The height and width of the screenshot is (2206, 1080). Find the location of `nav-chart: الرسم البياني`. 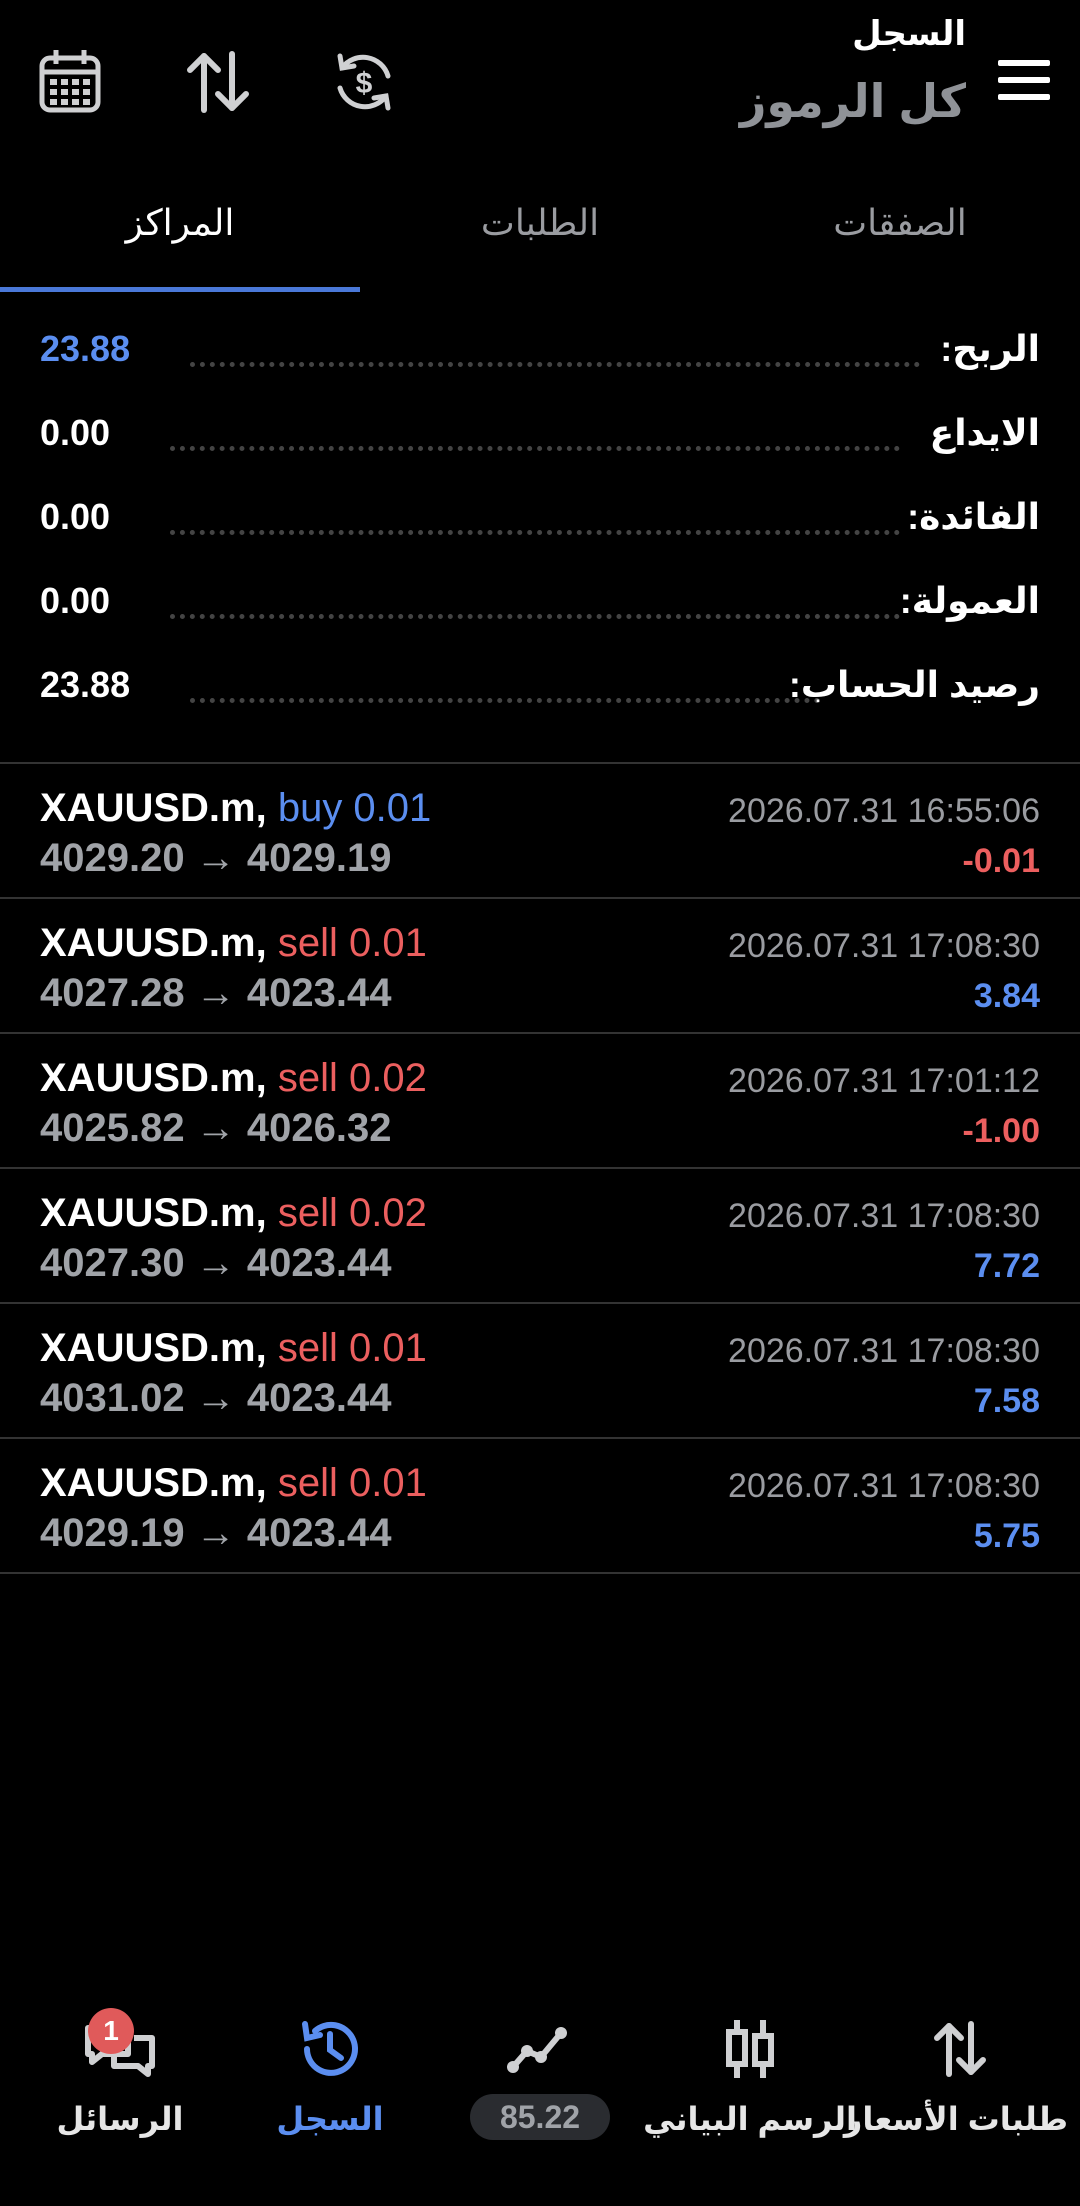

nav-chart: الرسم البياني is located at coordinates (750, 2065).